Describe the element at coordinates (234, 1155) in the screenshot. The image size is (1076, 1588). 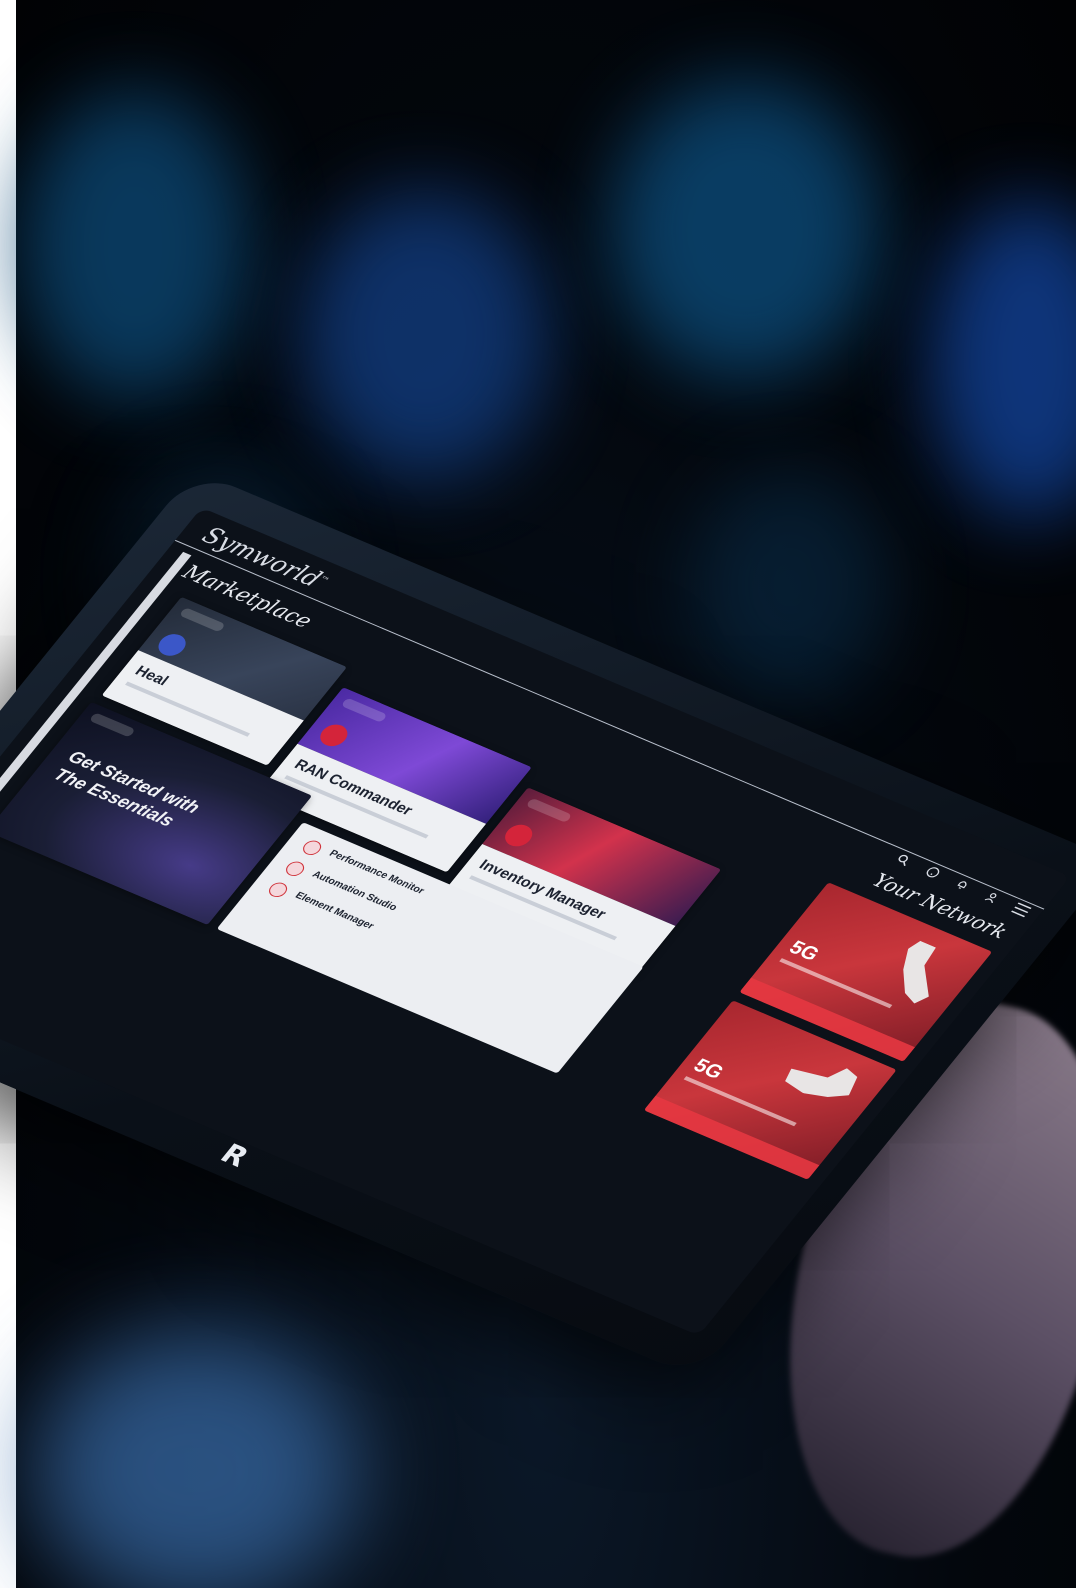
I see `device-logo: R` at that location.